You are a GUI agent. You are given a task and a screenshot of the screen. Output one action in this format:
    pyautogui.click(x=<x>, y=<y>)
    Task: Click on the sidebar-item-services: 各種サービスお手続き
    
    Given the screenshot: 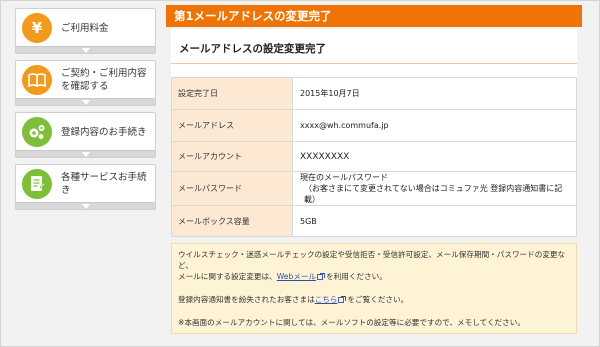 What is the action you would take?
    pyautogui.click(x=85, y=187)
    